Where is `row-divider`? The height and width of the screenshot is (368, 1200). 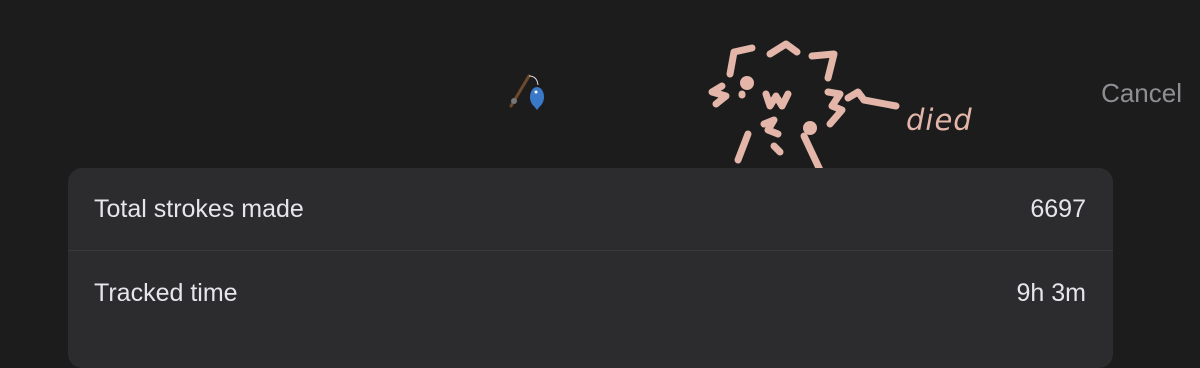
row-divider is located at coordinates (590, 250).